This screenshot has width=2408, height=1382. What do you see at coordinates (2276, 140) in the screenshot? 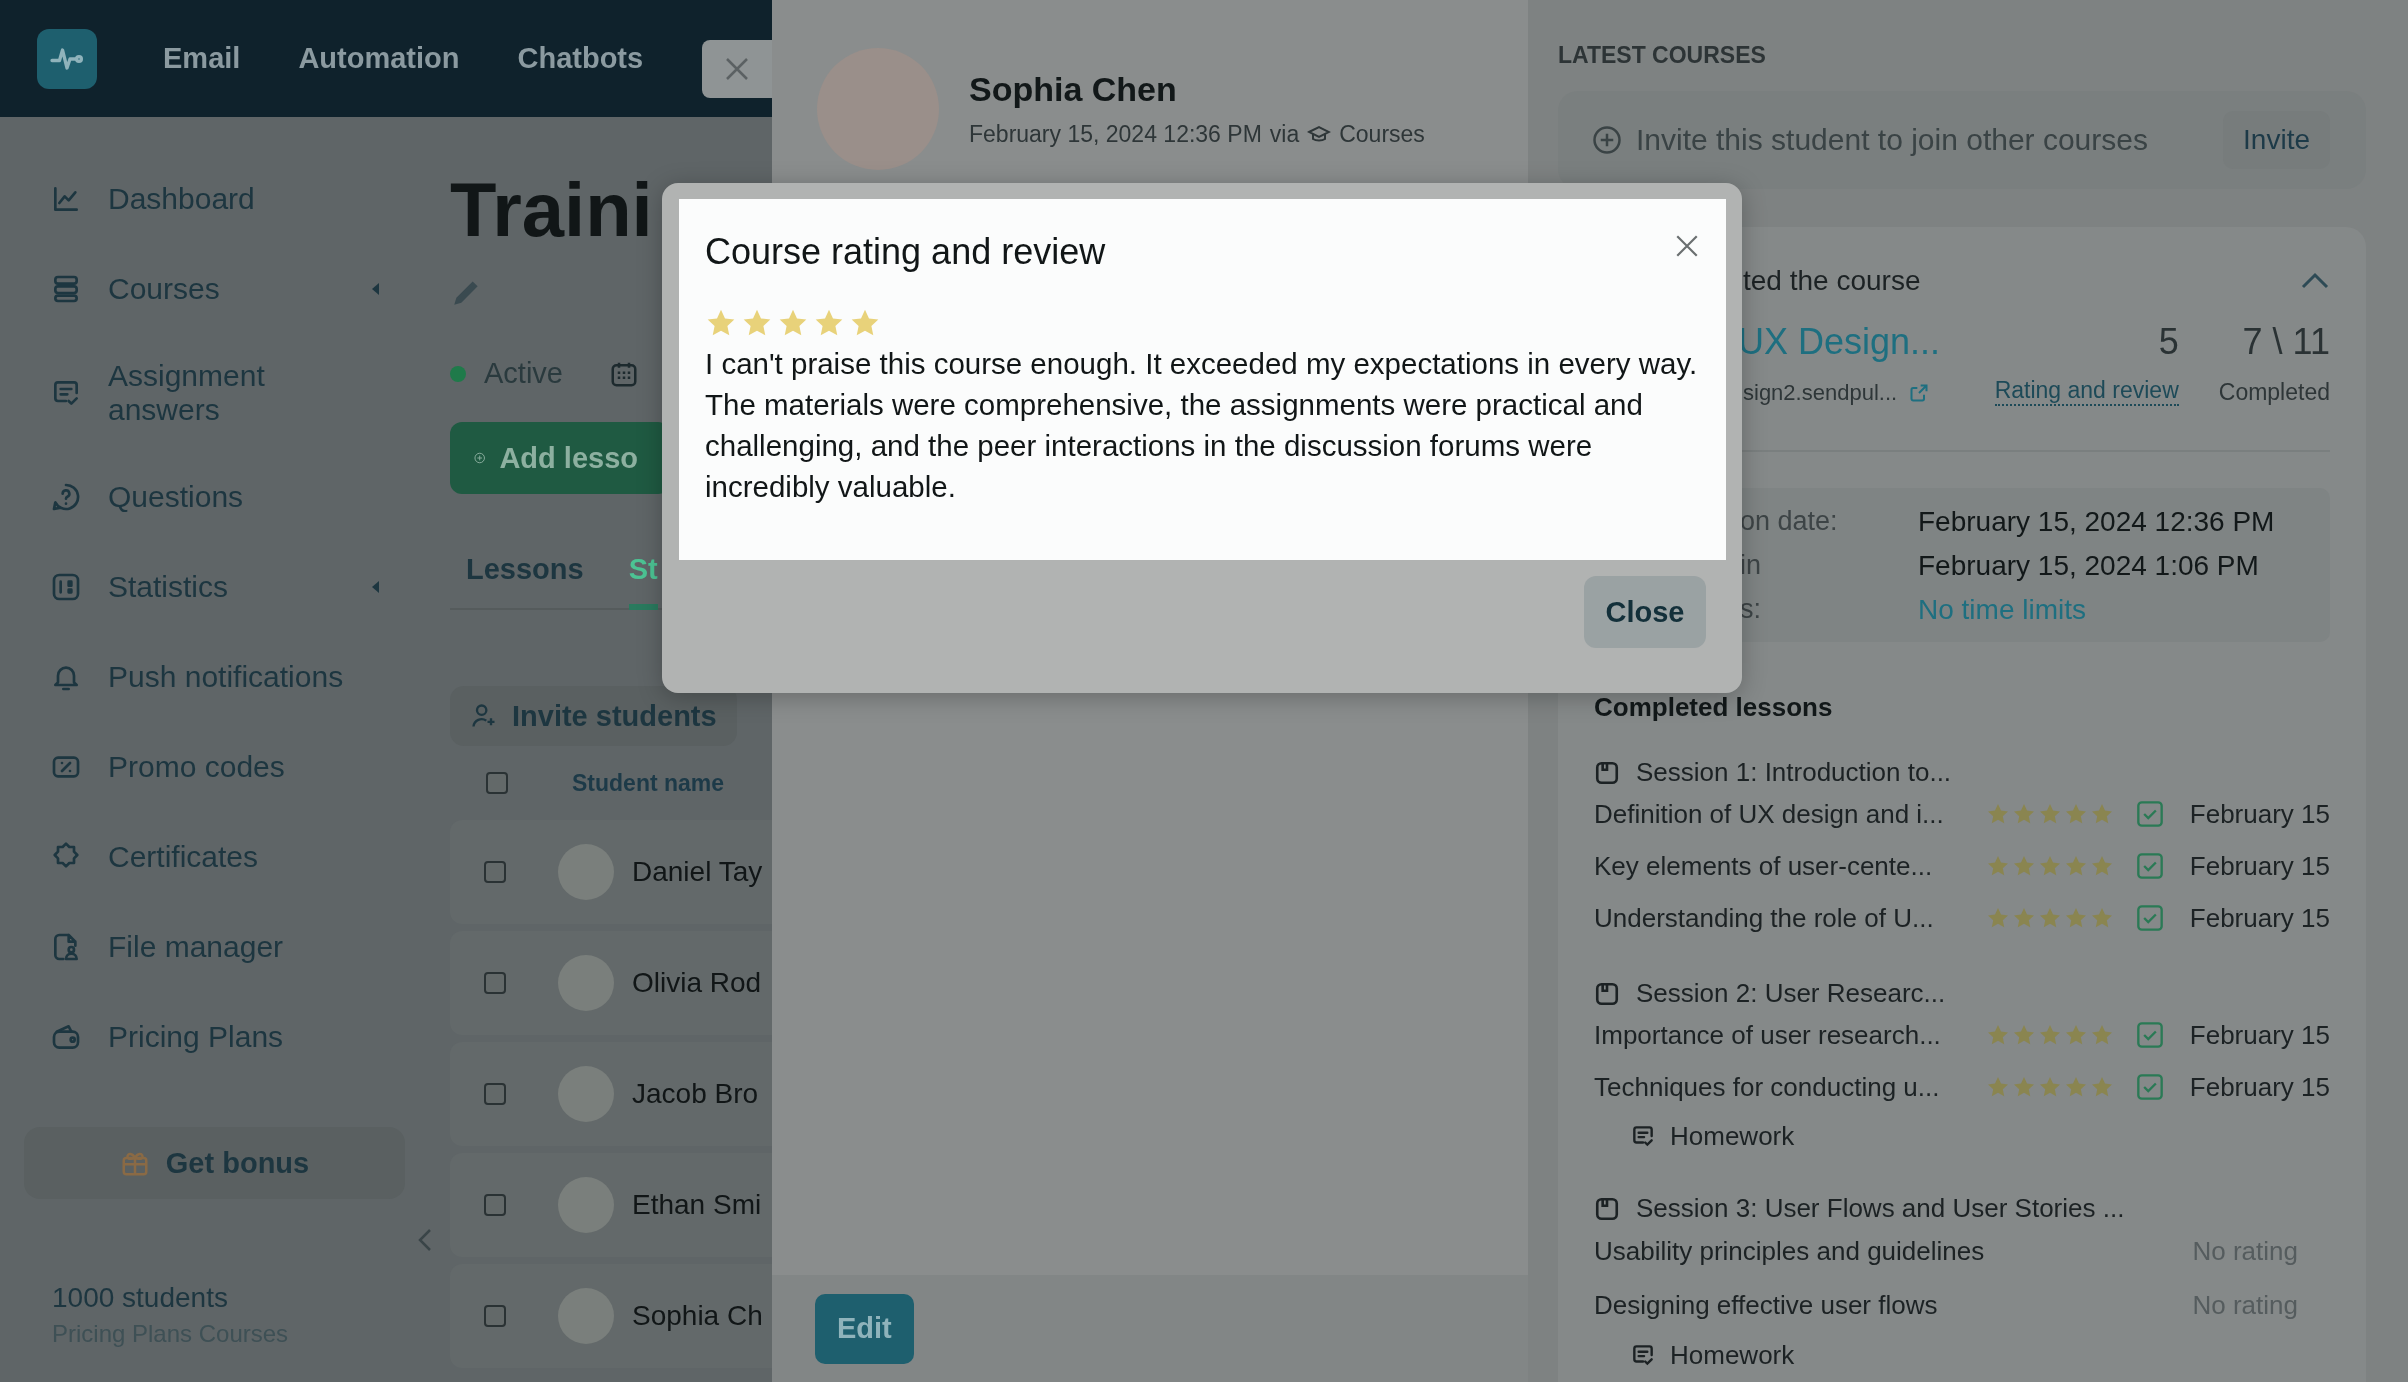
I see `invite-button: Invite` at bounding box center [2276, 140].